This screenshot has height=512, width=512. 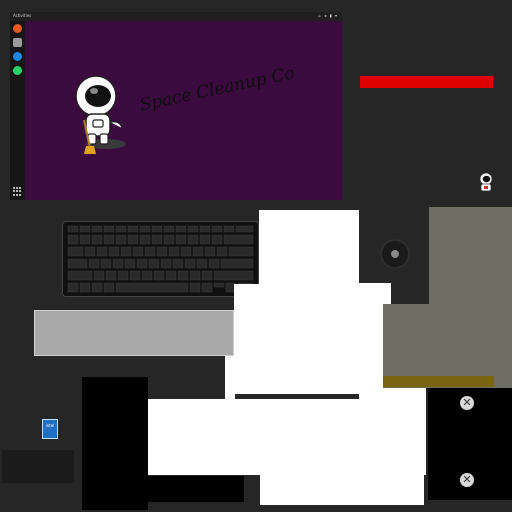 I want to click on astronaut-sticker-icon, so click(x=486, y=182).